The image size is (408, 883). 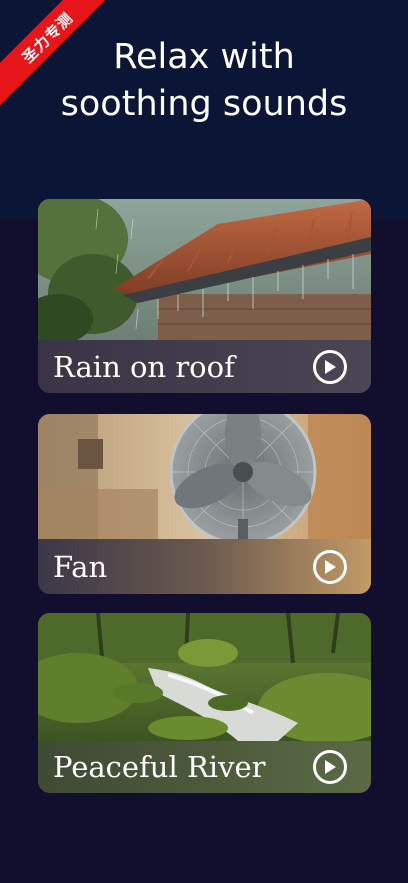 What do you see at coordinates (204, 269) in the screenshot?
I see `rain-roof-photo` at bounding box center [204, 269].